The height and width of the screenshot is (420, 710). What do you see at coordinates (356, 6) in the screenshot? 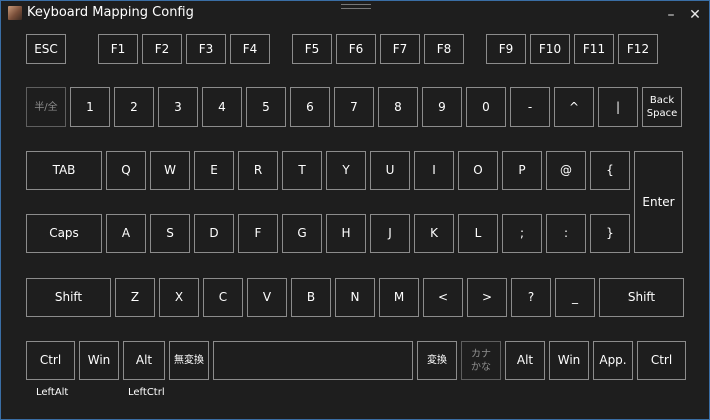
I see `drag-grip-icon` at bounding box center [356, 6].